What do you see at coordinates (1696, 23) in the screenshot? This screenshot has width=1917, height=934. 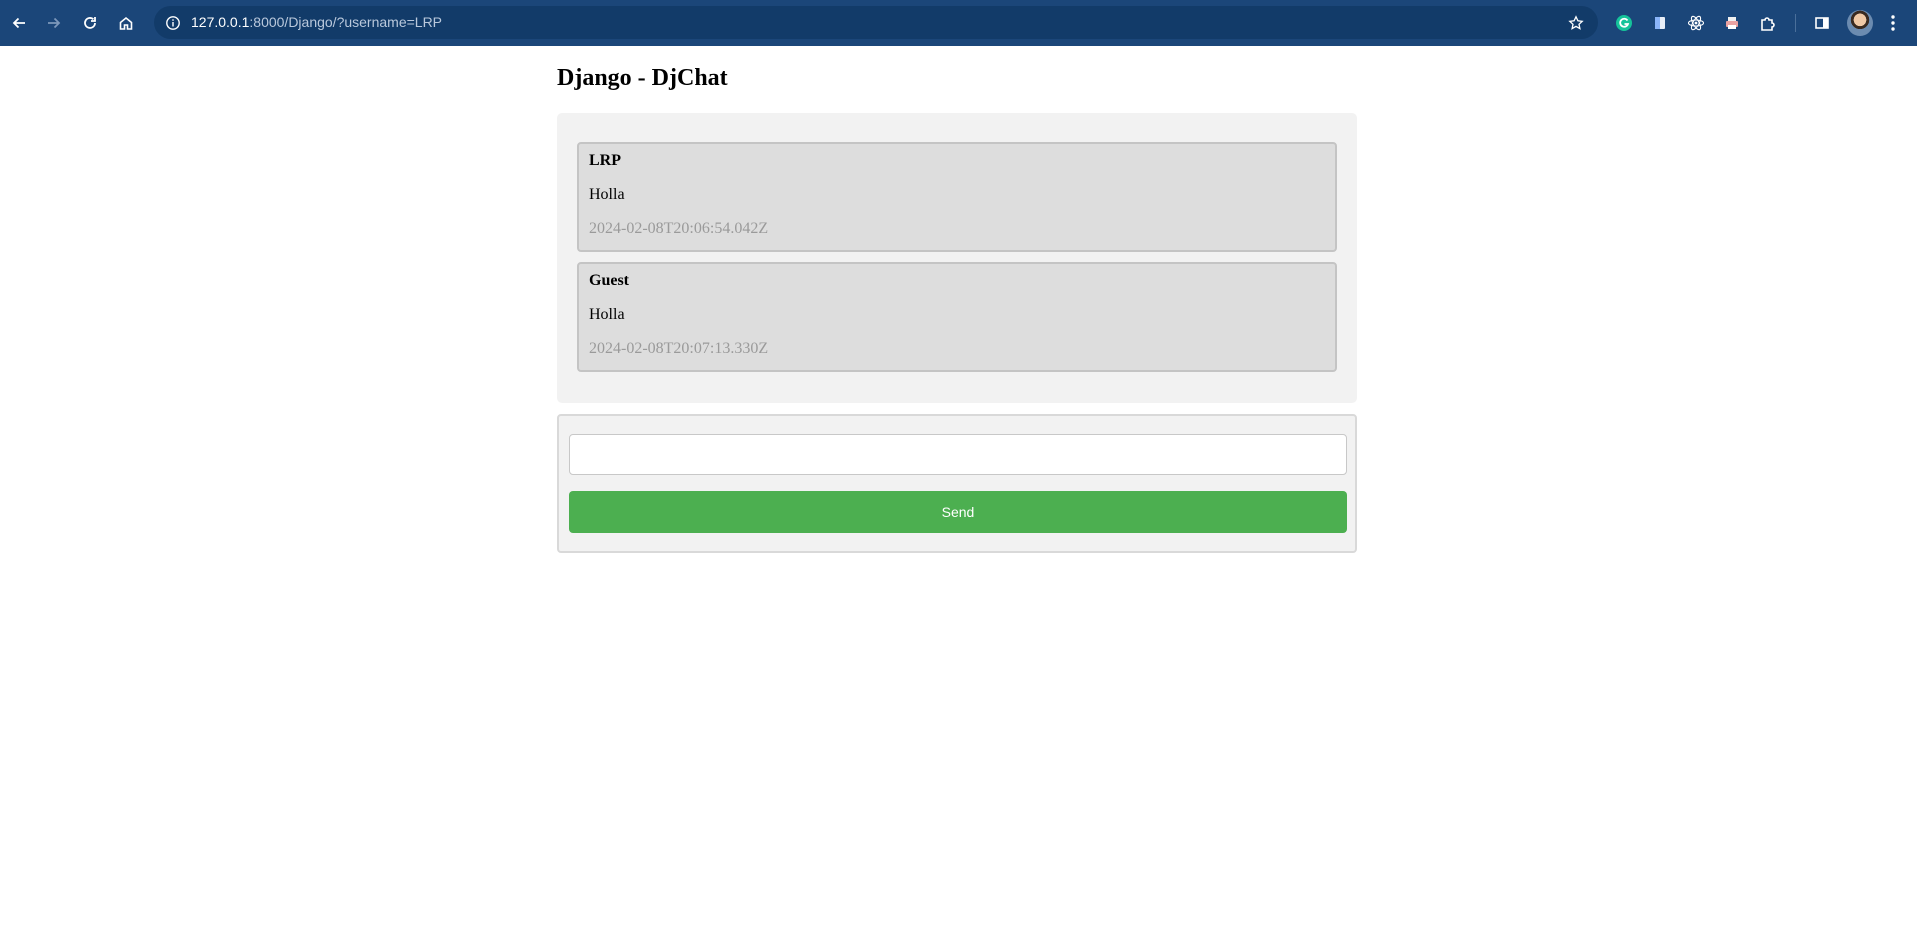 I see `react-devtools-icon` at bounding box center [1696, 23].